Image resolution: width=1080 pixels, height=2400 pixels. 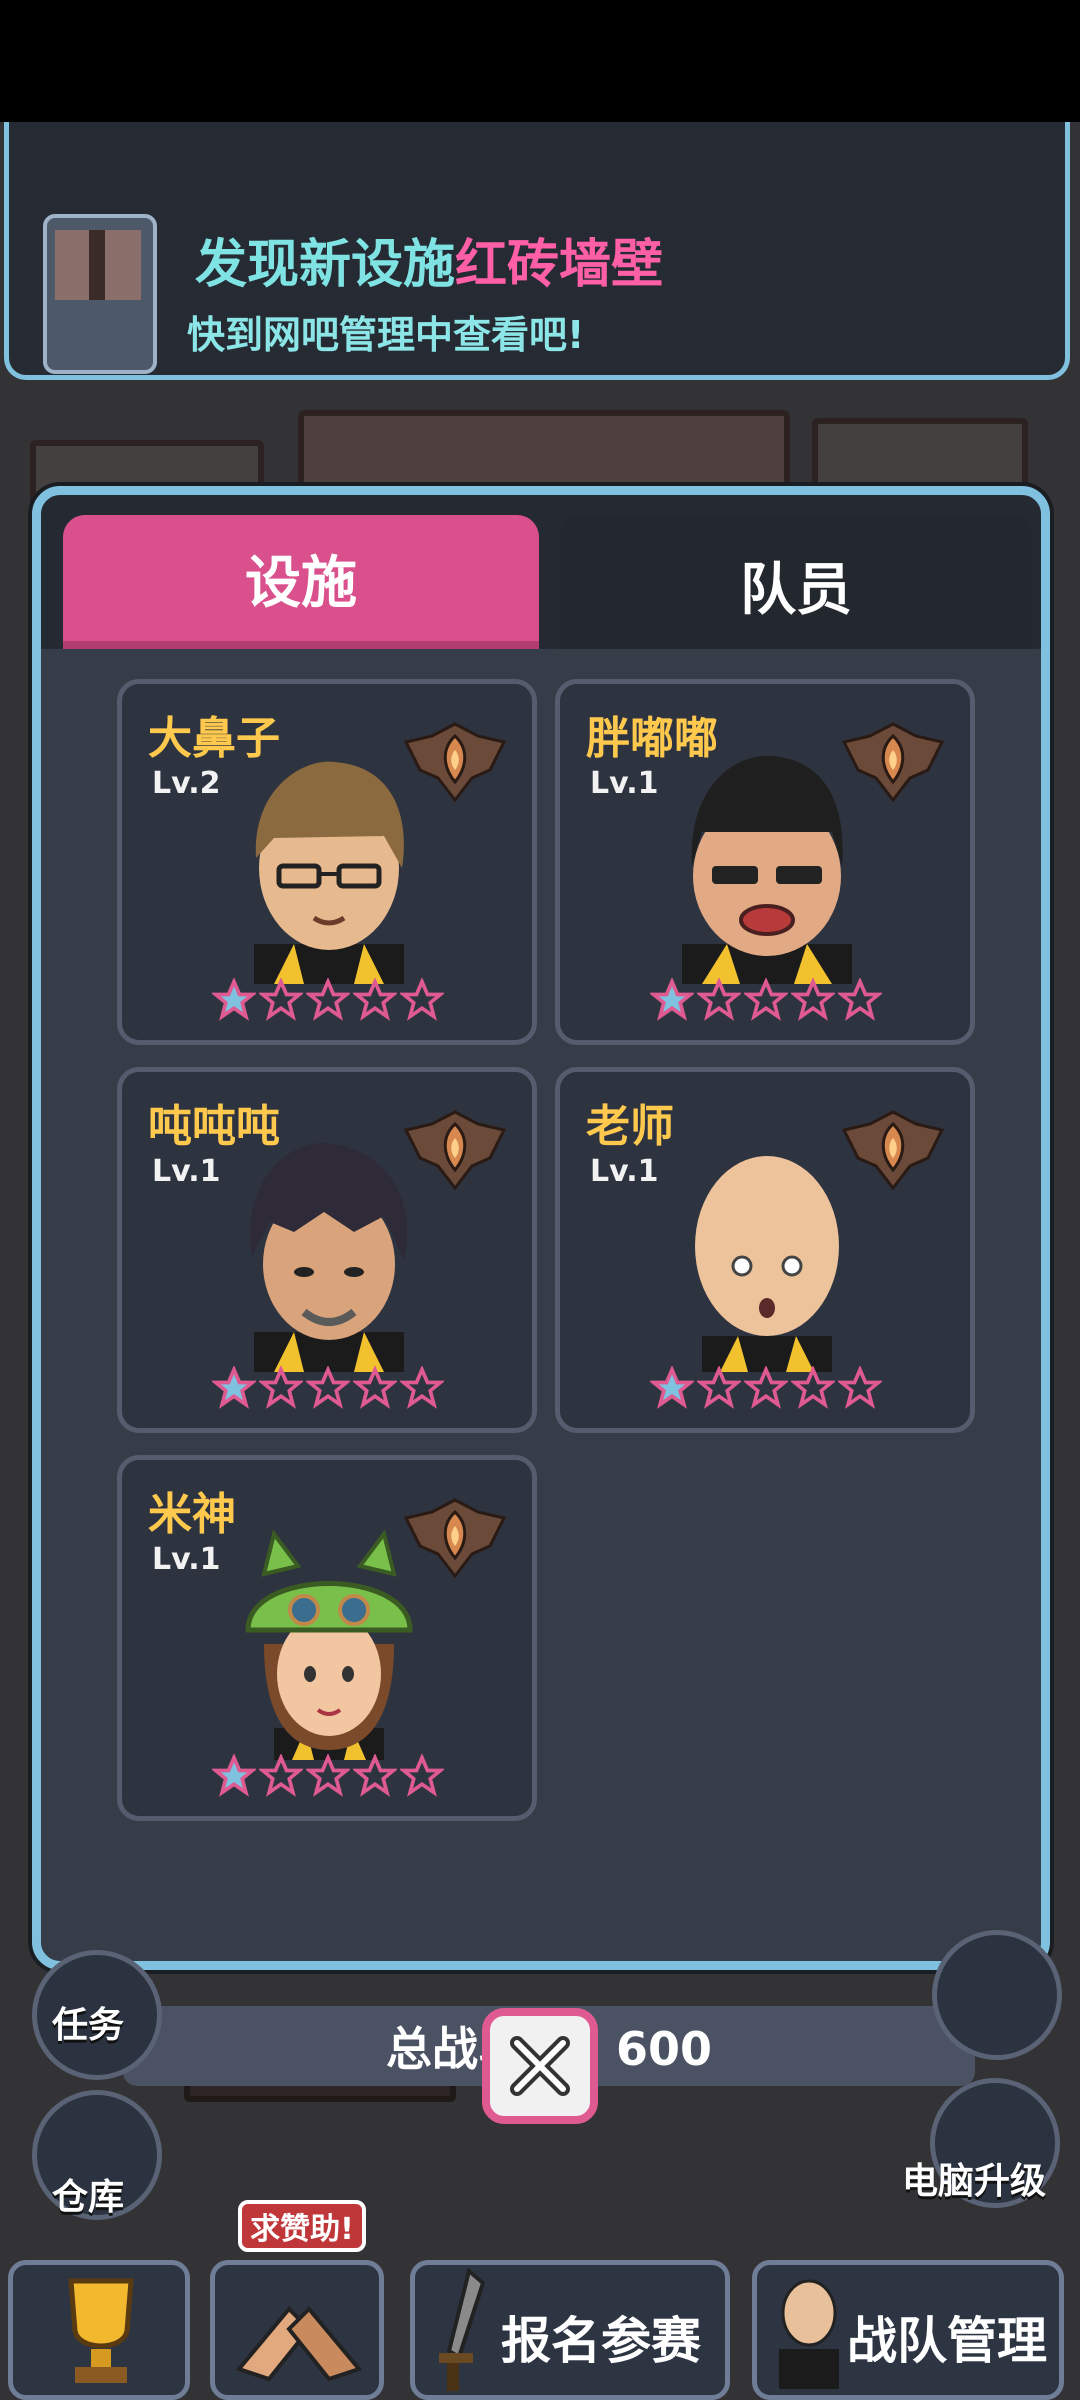 What do you see at coordinates (192, 1514) in the screenshot?
I see `member-name: 米神` at bounding box center [192, 1514].